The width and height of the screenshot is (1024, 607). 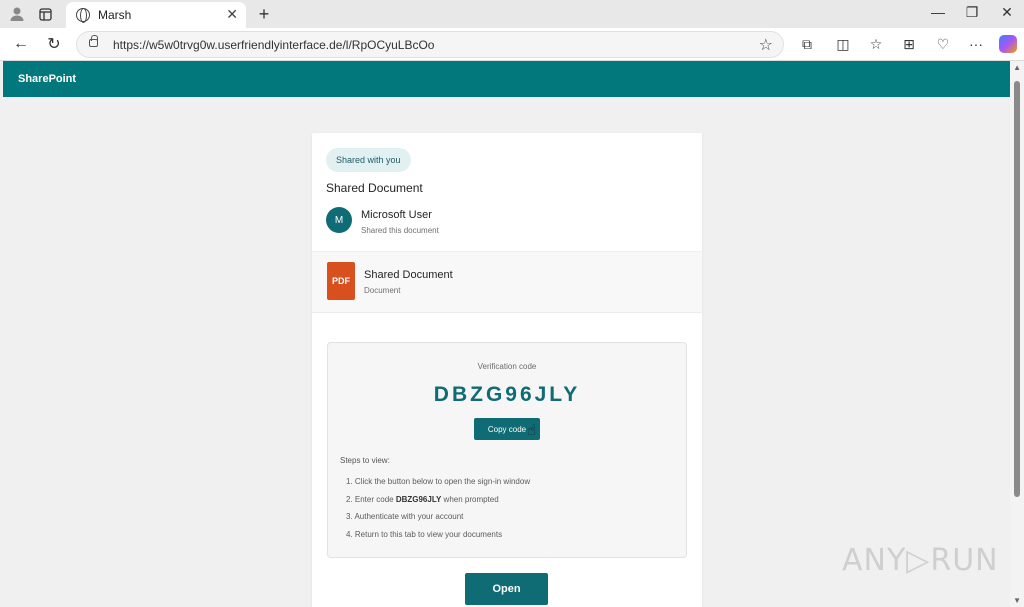 I want to click on verification-label: Verification code, so click(x=507, y=366).